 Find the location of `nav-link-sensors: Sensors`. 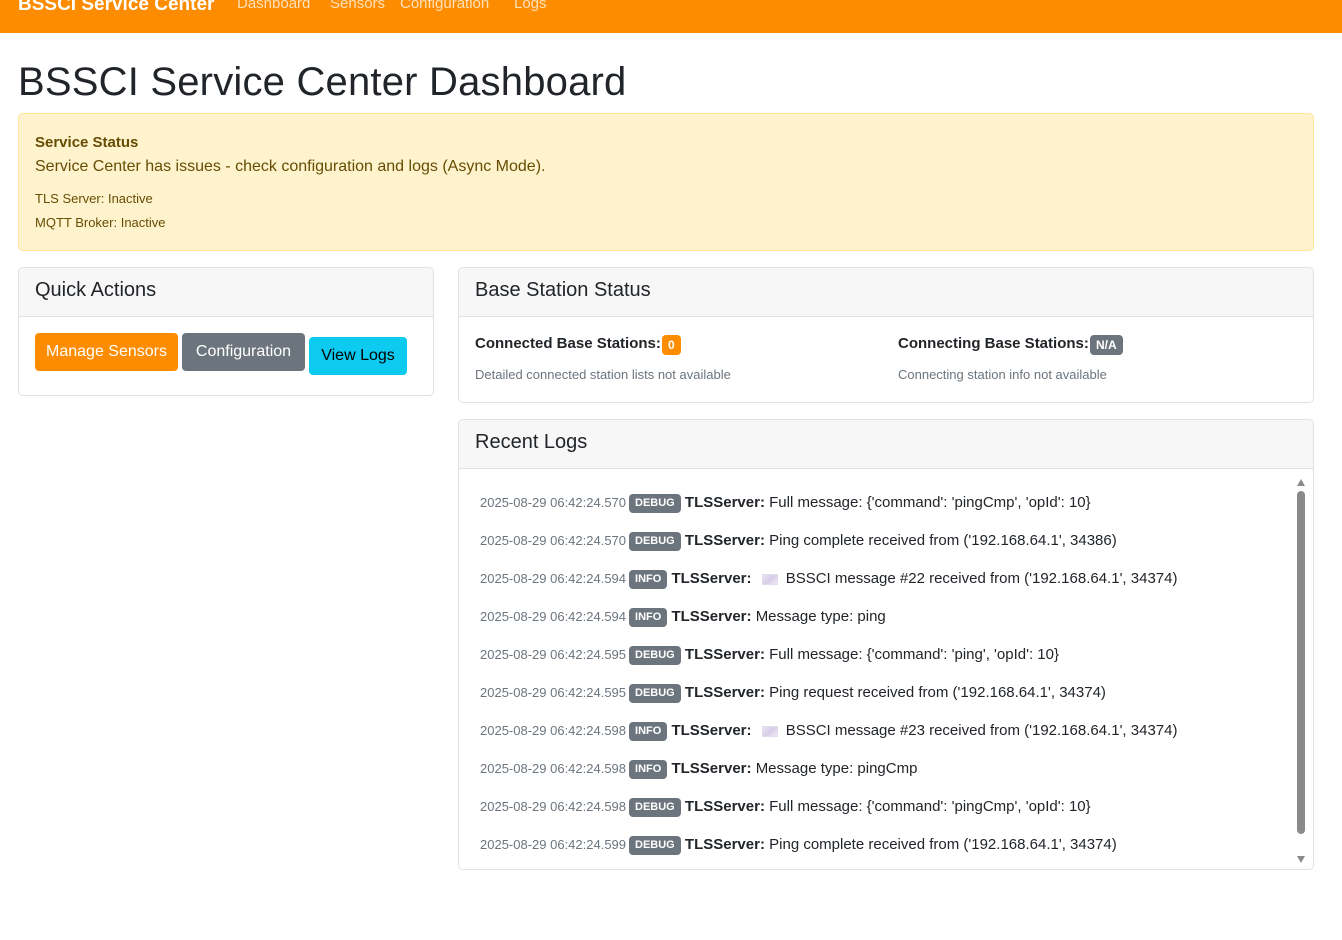

nav-link-sensors: Sensors is located at coordinates (357, 6).